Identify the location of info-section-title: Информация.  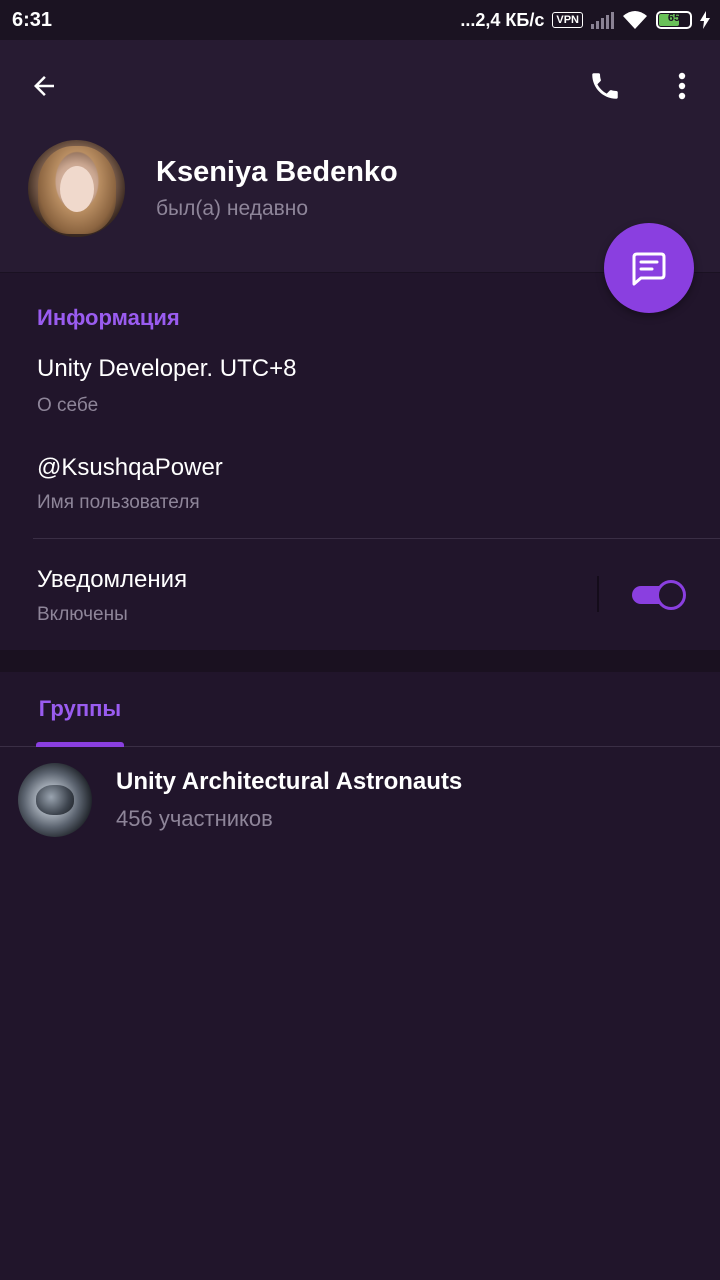
(108, 317).